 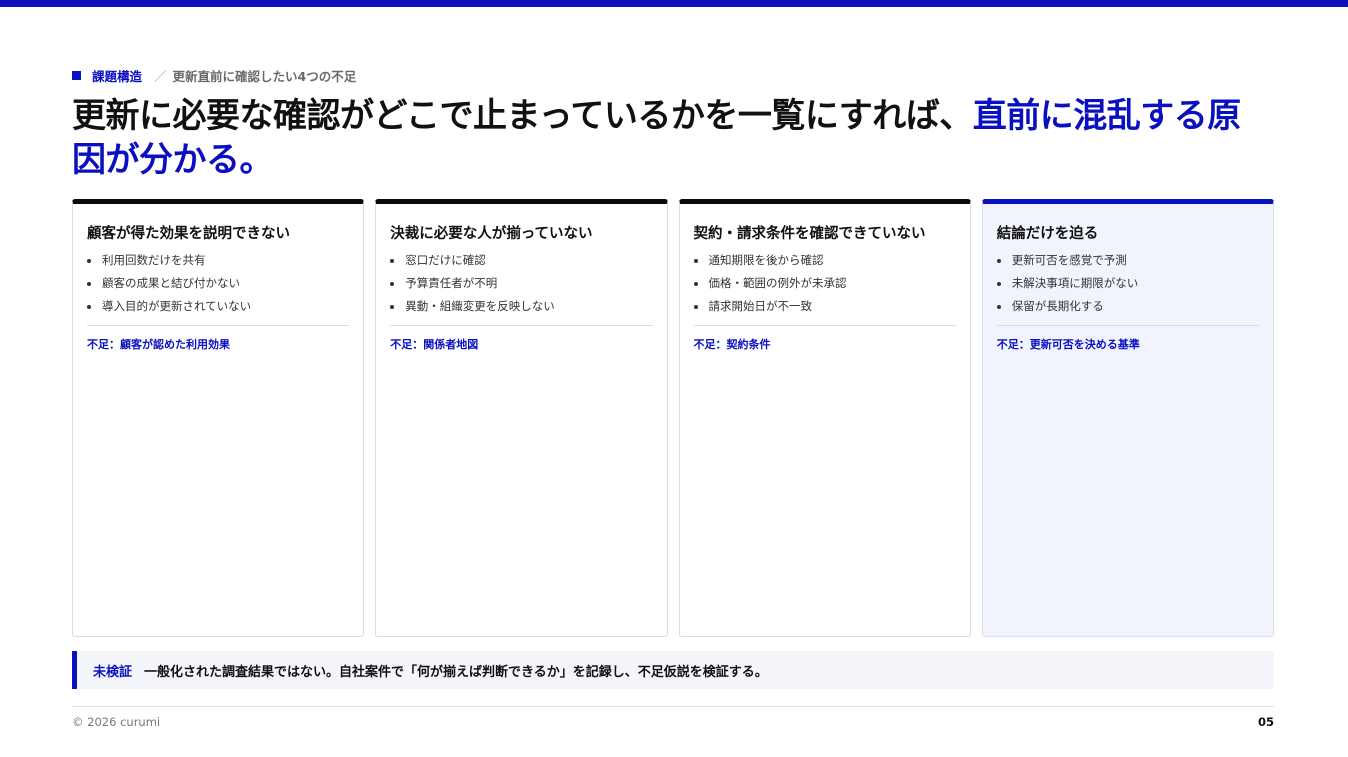 I want to click on list-item: 未解決事項に期限がない, so click(x=1127, y=283).